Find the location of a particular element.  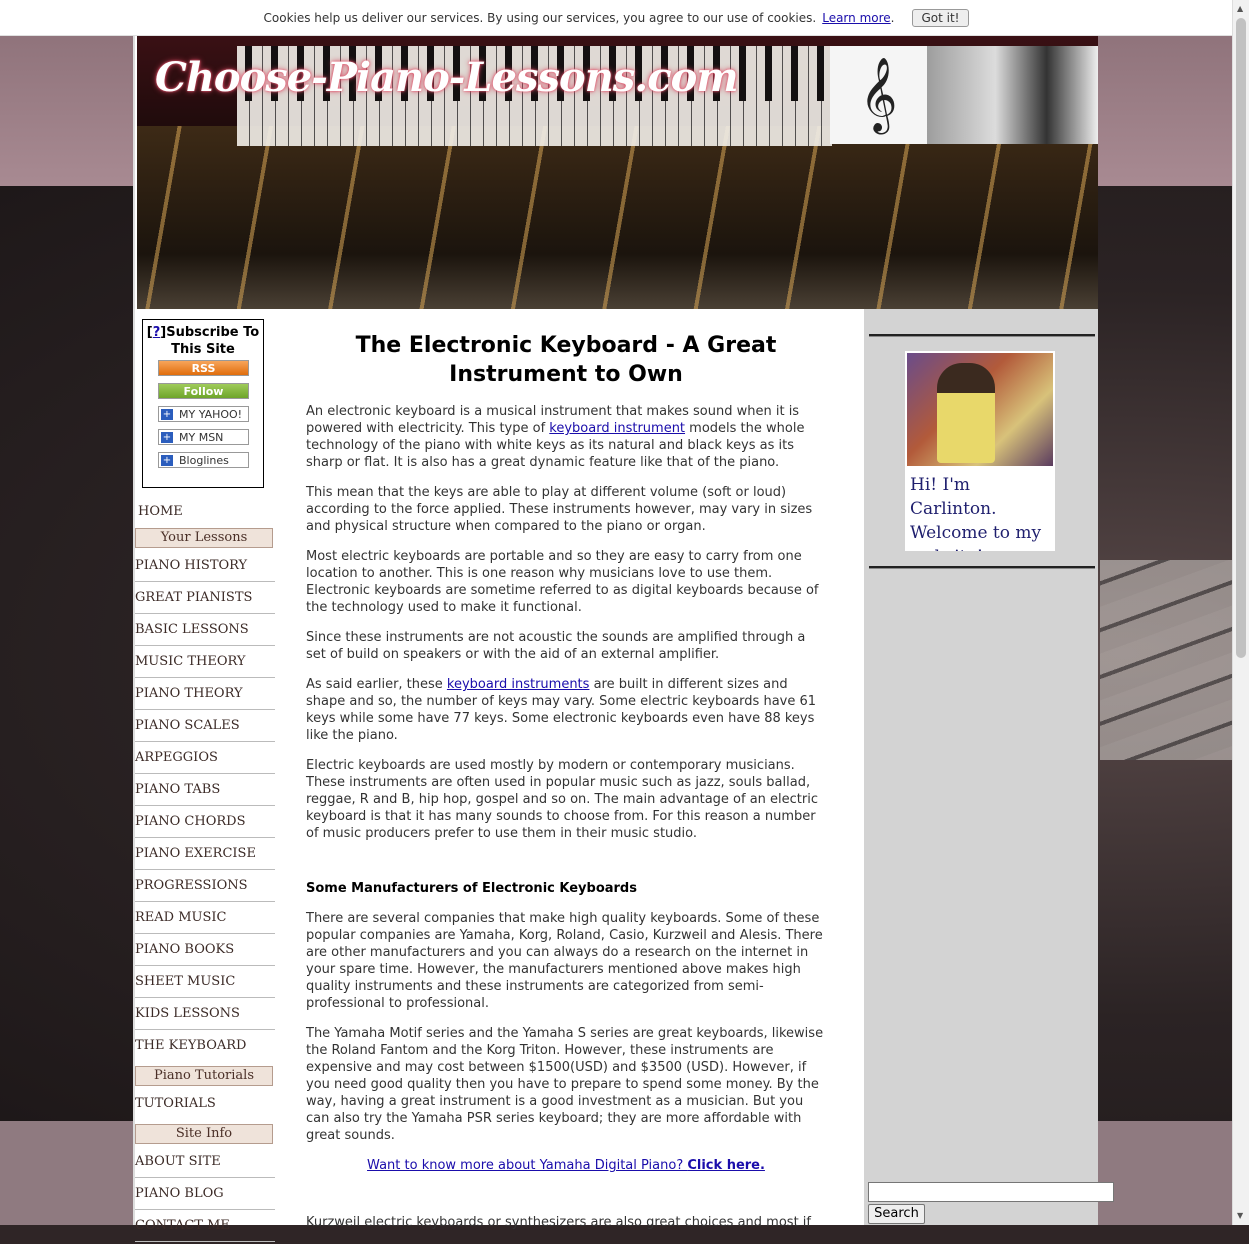

nav-item: PIANO SCALES is located at coordinates (205, 726).